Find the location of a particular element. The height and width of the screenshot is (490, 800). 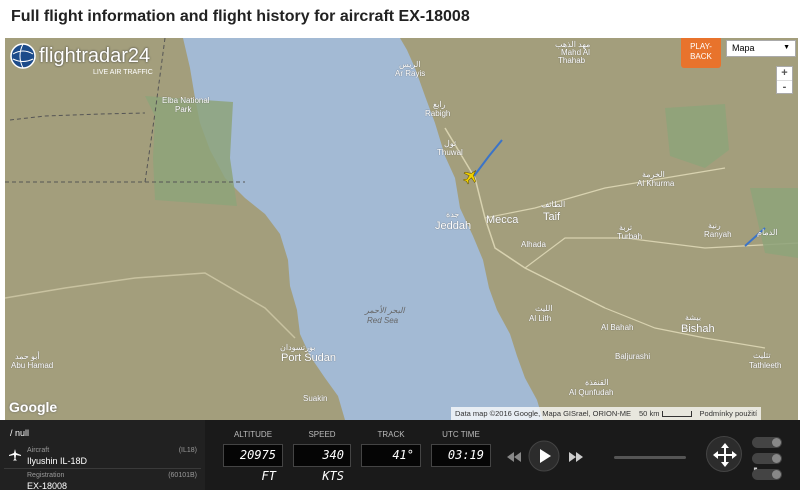

track-label: TRACK is located at coordinates (391, 434).